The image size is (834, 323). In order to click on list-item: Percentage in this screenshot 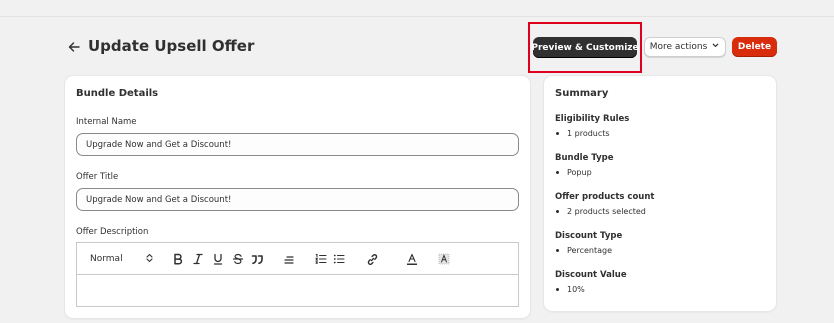, I will do `click(583, 250)`.